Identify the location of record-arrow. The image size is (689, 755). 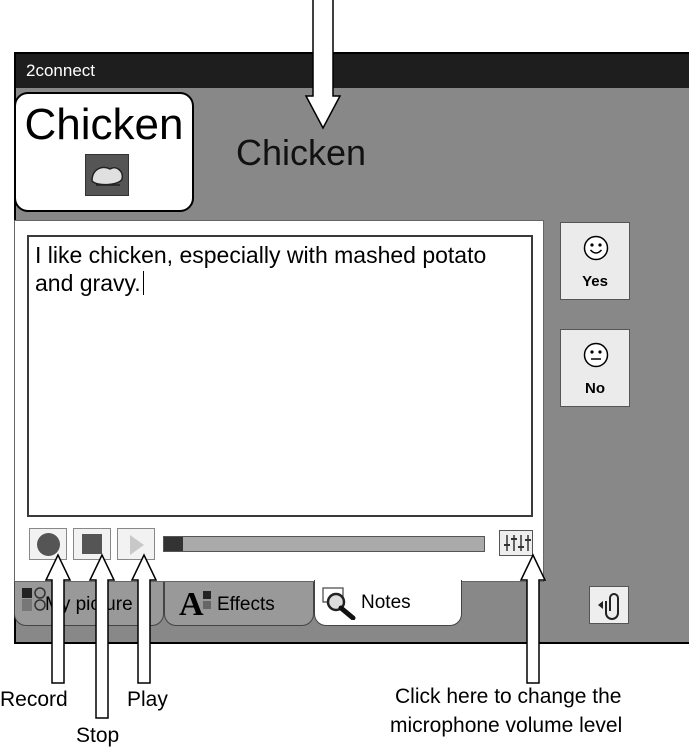
(58, 618).